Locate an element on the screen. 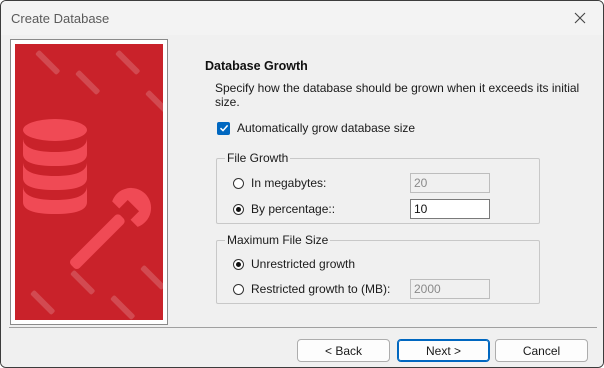 The width and height of the screenshot is (604, 368). window-title: Create Database is located at coordinates (60, 18).